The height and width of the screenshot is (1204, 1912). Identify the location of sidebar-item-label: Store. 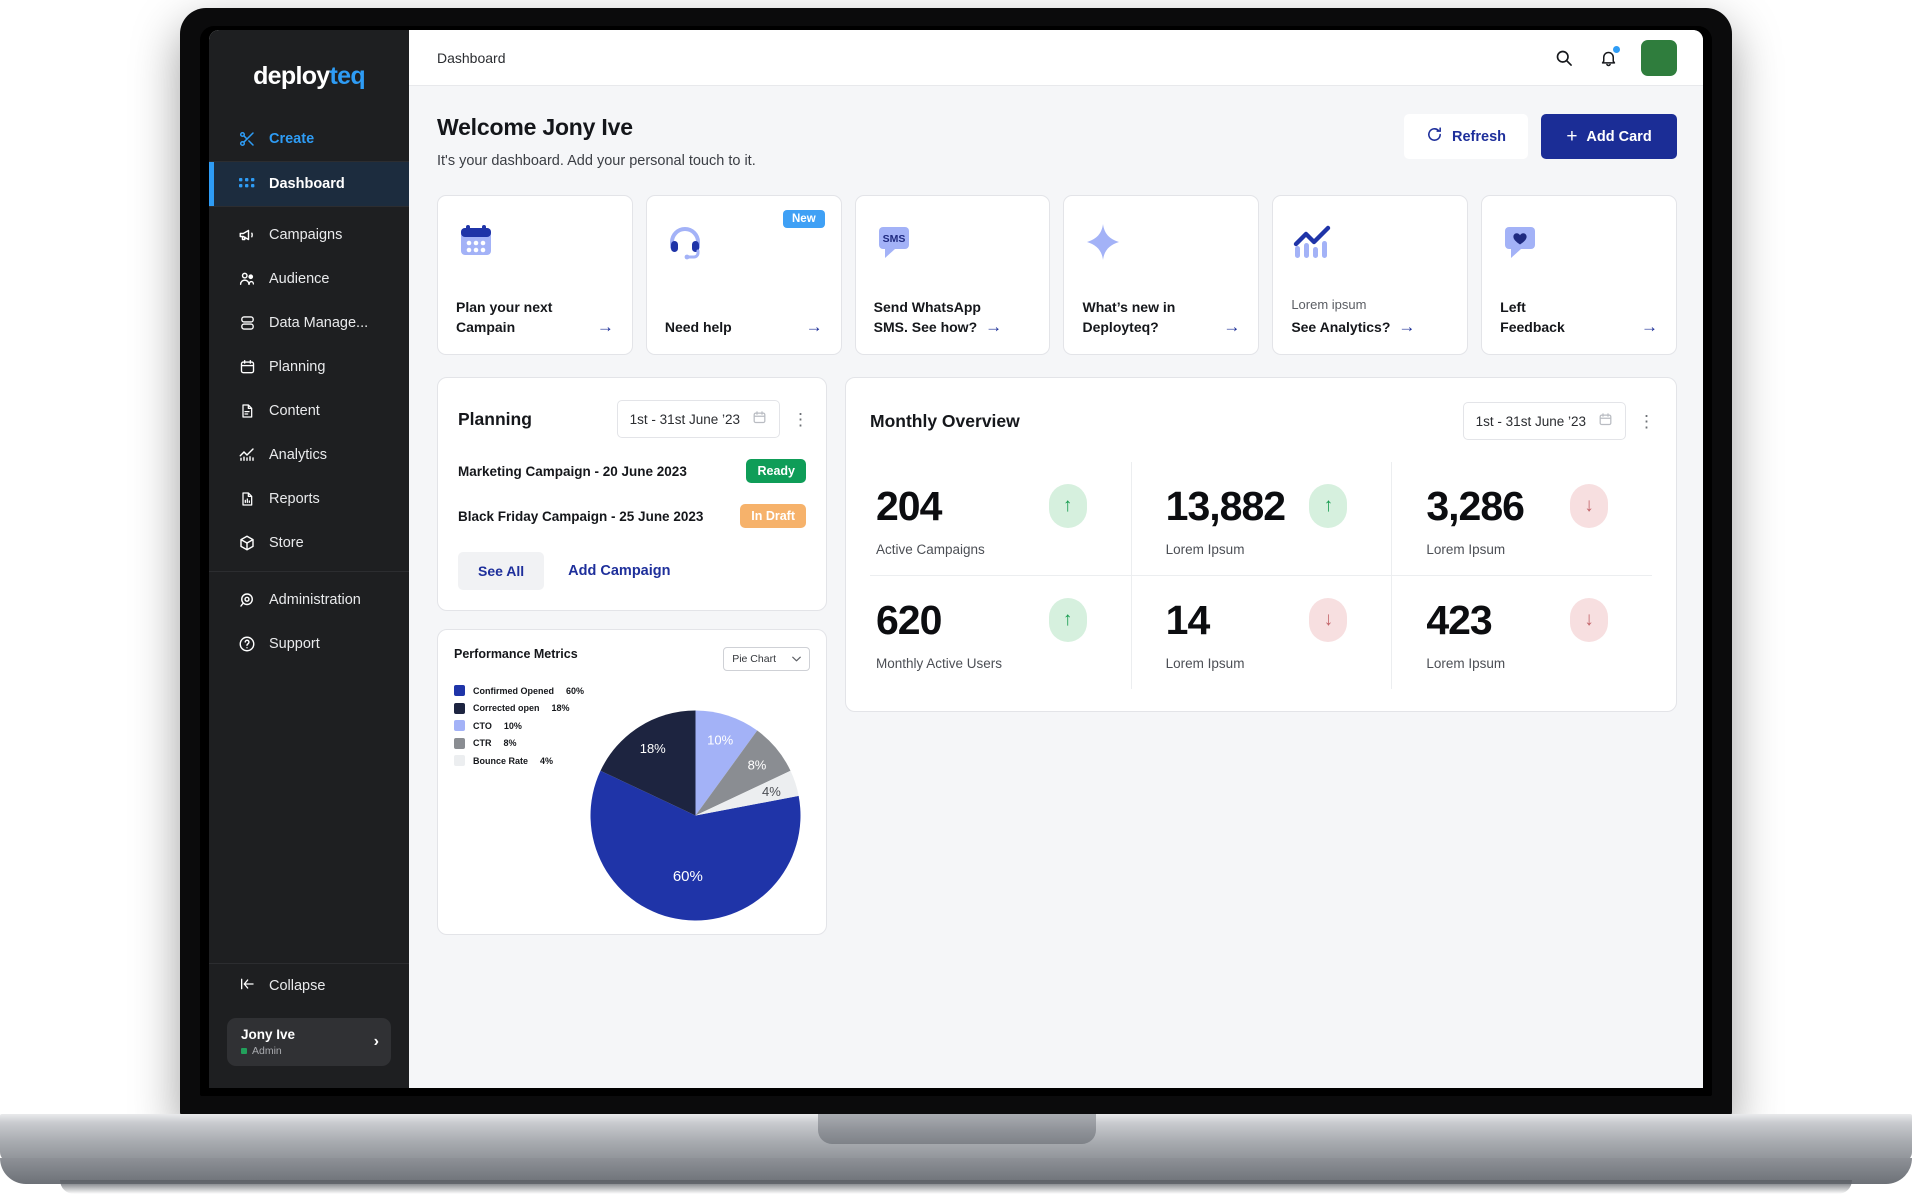
(286, 543).